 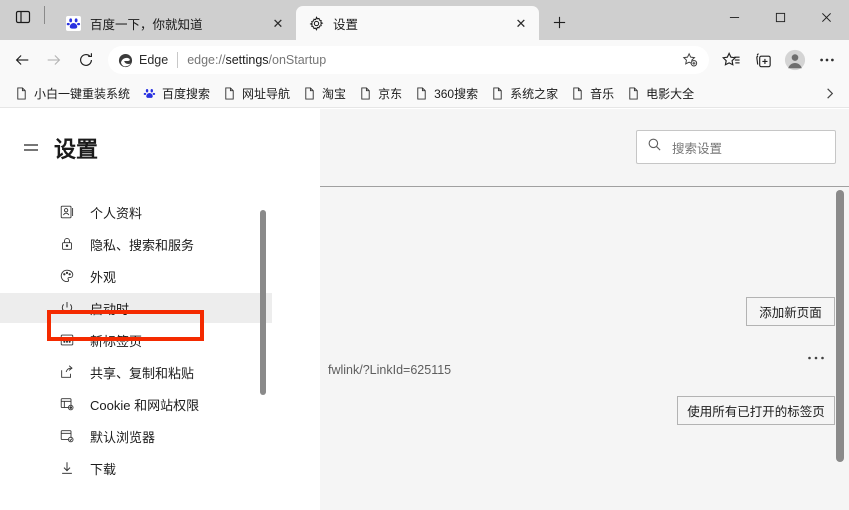 What do you see at coordinates (736, 147) in the screenshot?
I see `search-settings-input: 搜索设置` at bounding box center [736, 147].